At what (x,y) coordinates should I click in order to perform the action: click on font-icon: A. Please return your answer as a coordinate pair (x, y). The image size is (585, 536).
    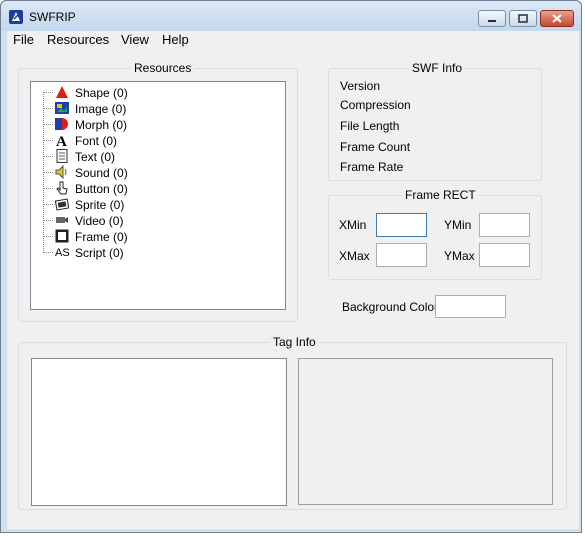
    Looking at the image, I should click on (61, 140).